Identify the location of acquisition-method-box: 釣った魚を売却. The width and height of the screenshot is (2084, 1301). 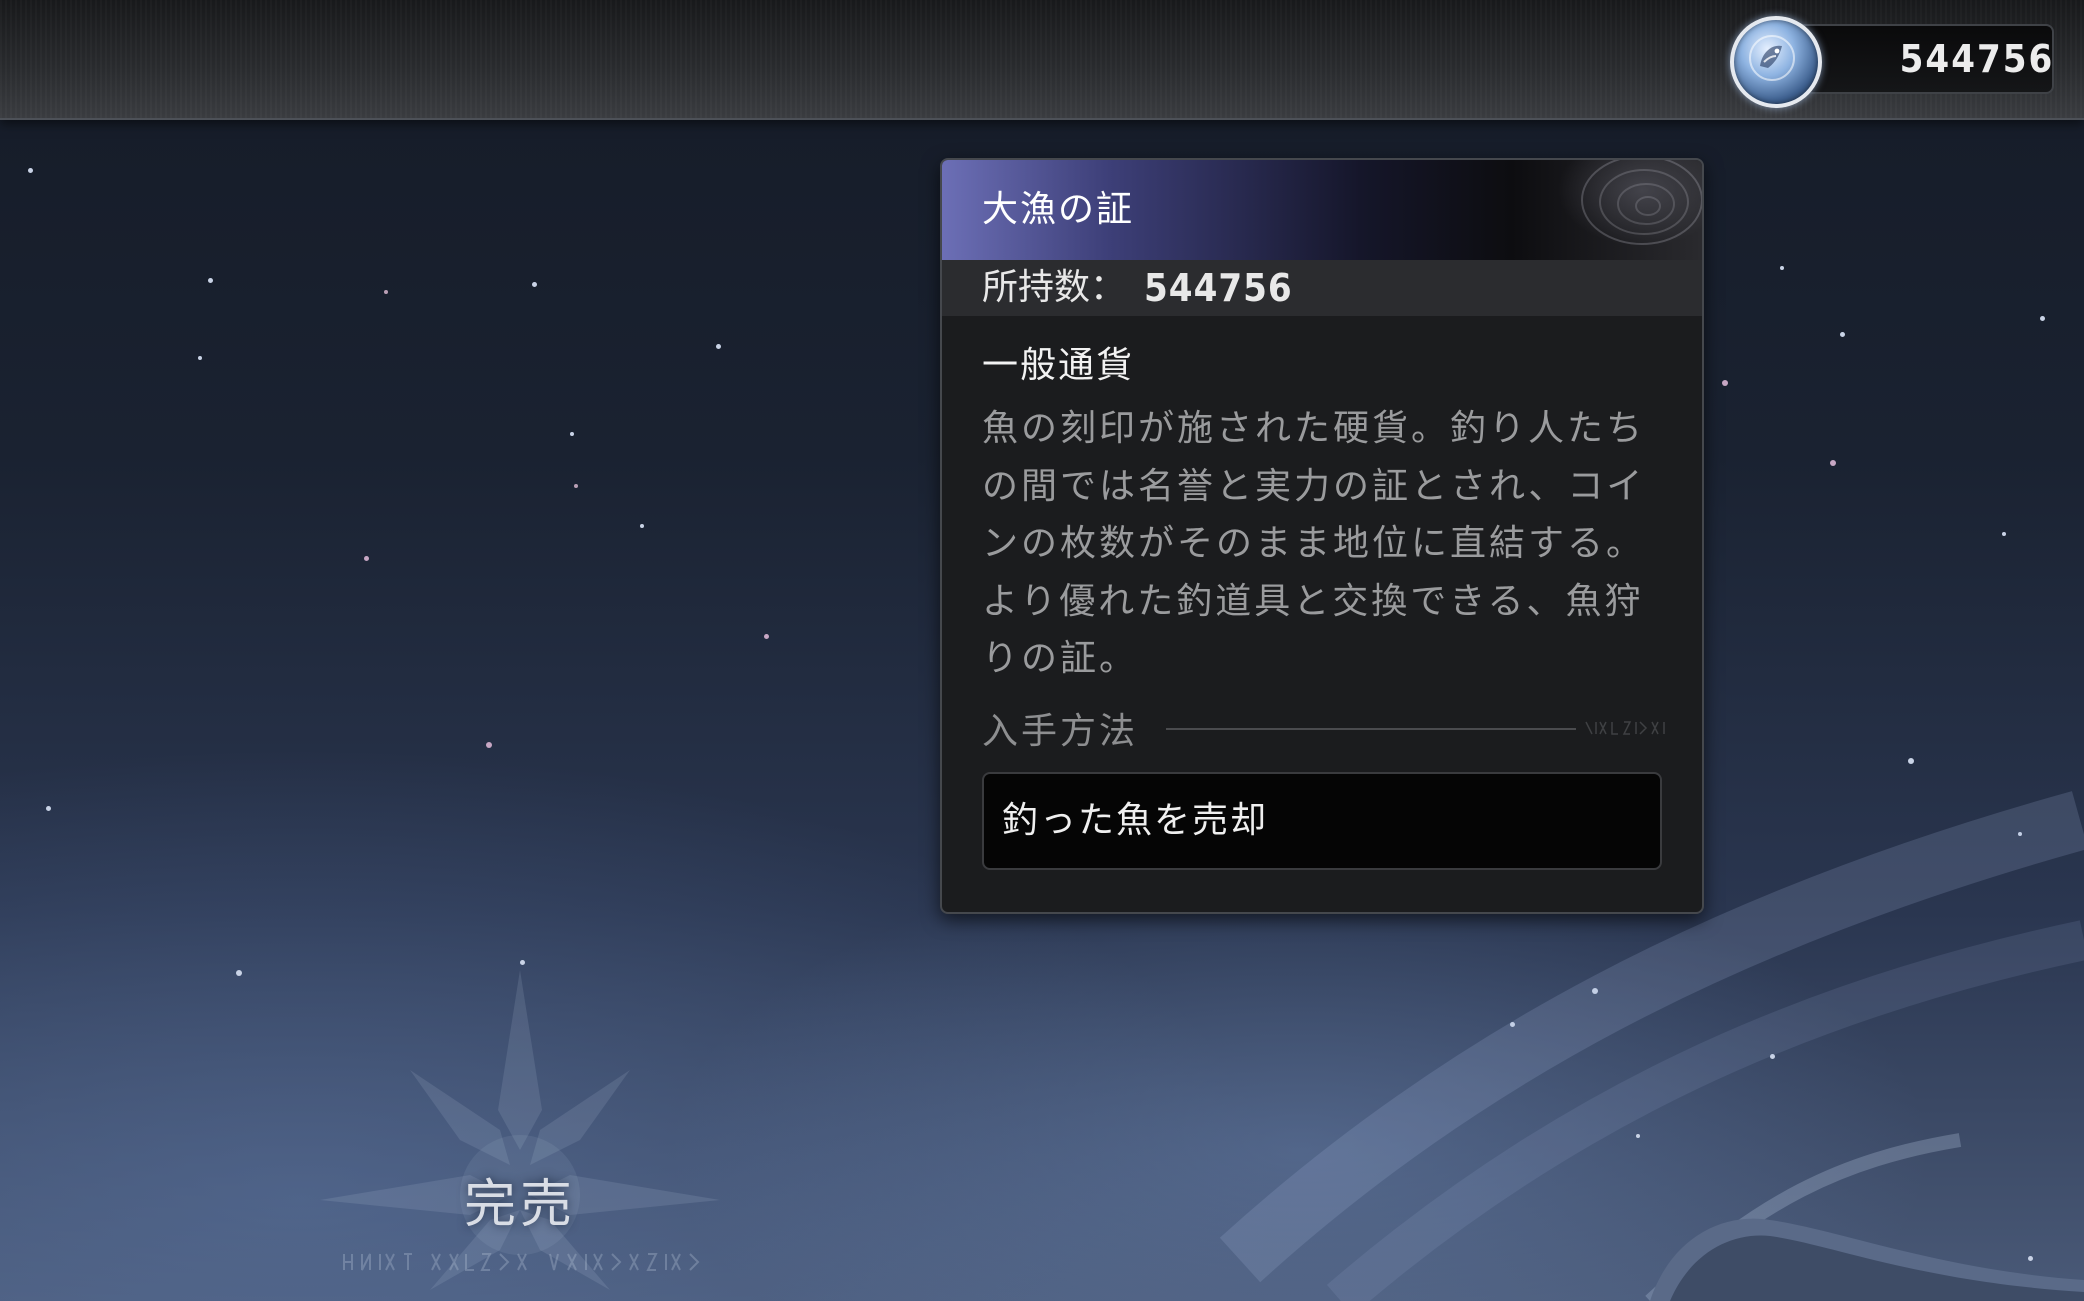
(1322, 821).